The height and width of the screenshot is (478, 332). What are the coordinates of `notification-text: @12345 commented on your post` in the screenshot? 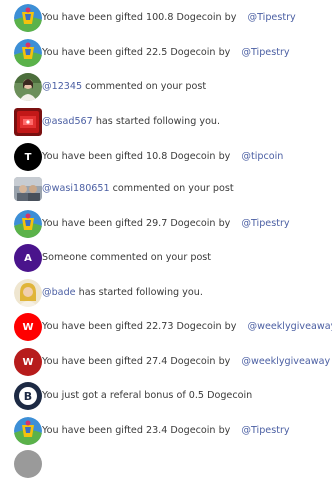 It's located at (124, 87).